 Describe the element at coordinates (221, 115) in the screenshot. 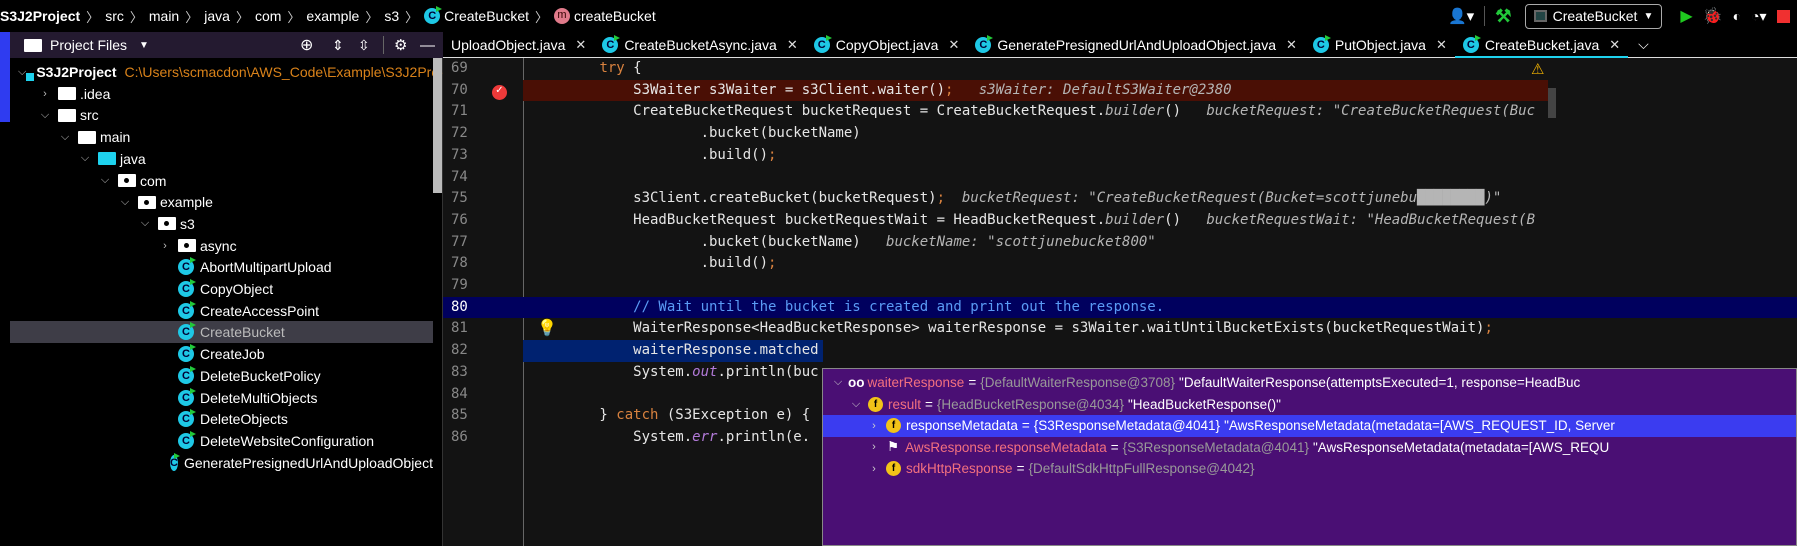

I see `tree-item: ⌵ src` at that location.